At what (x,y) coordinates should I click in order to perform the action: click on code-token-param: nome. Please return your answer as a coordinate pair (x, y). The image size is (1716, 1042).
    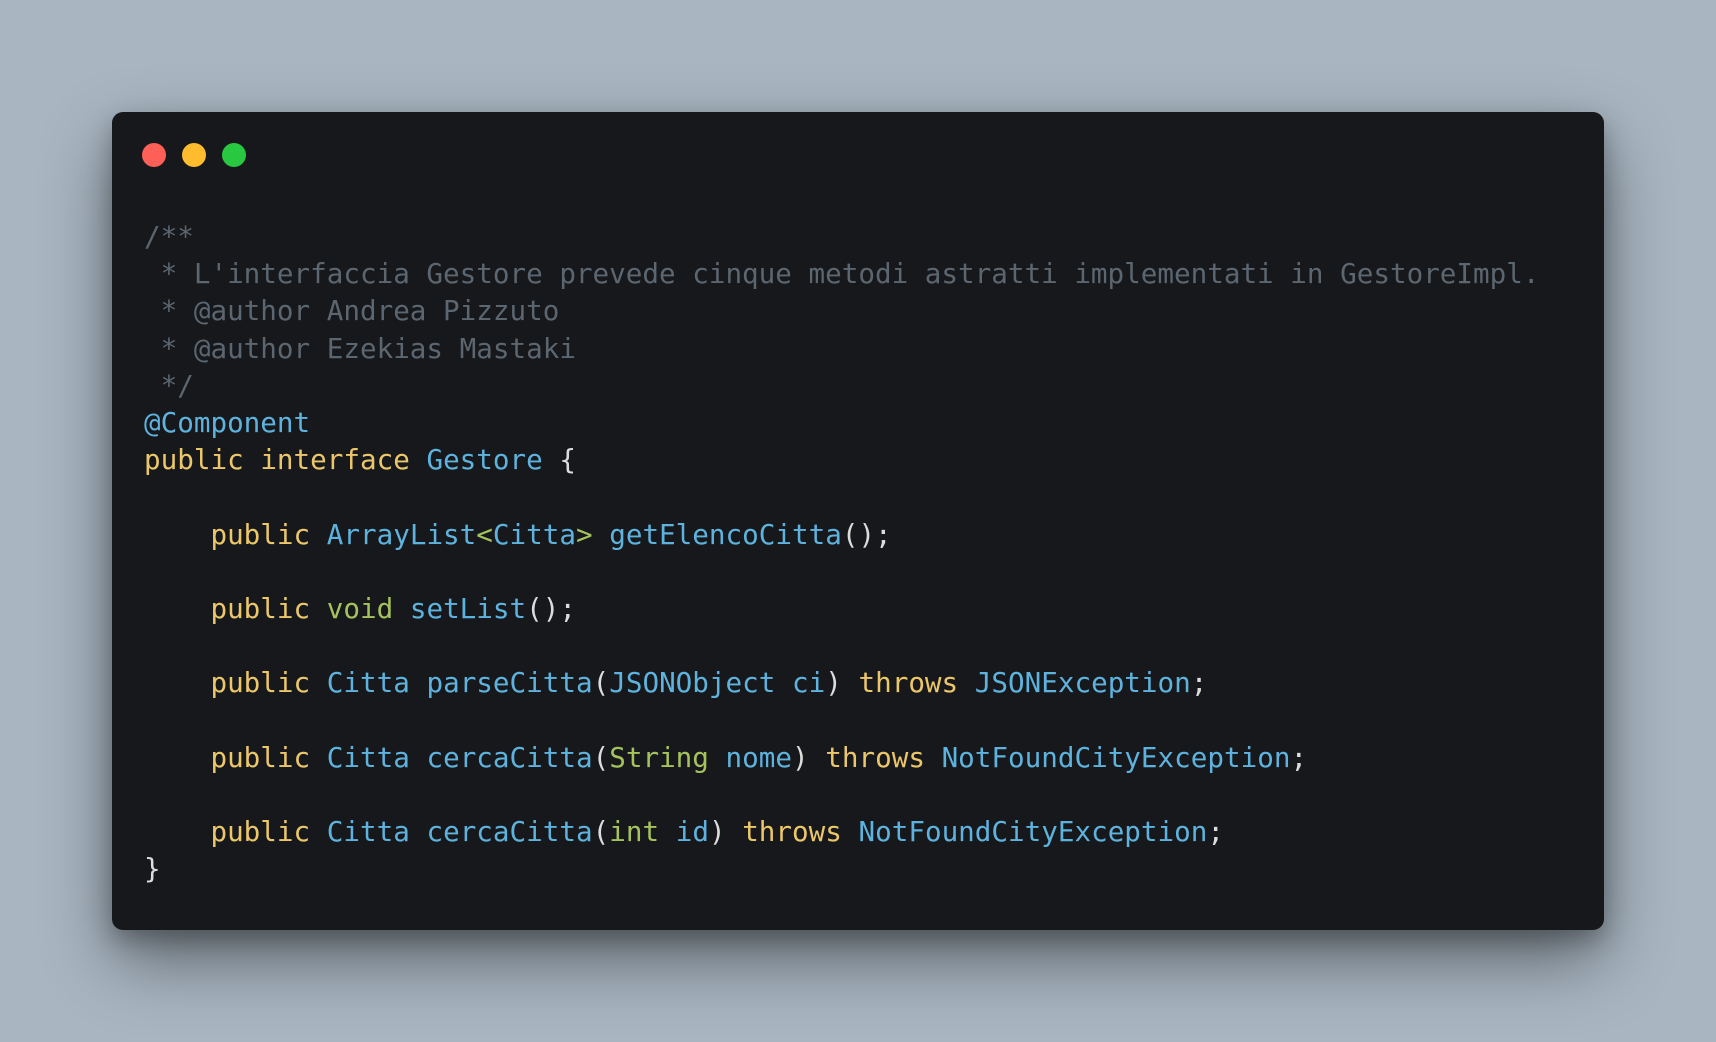
    Looking at the image, I should click on (758, 757).